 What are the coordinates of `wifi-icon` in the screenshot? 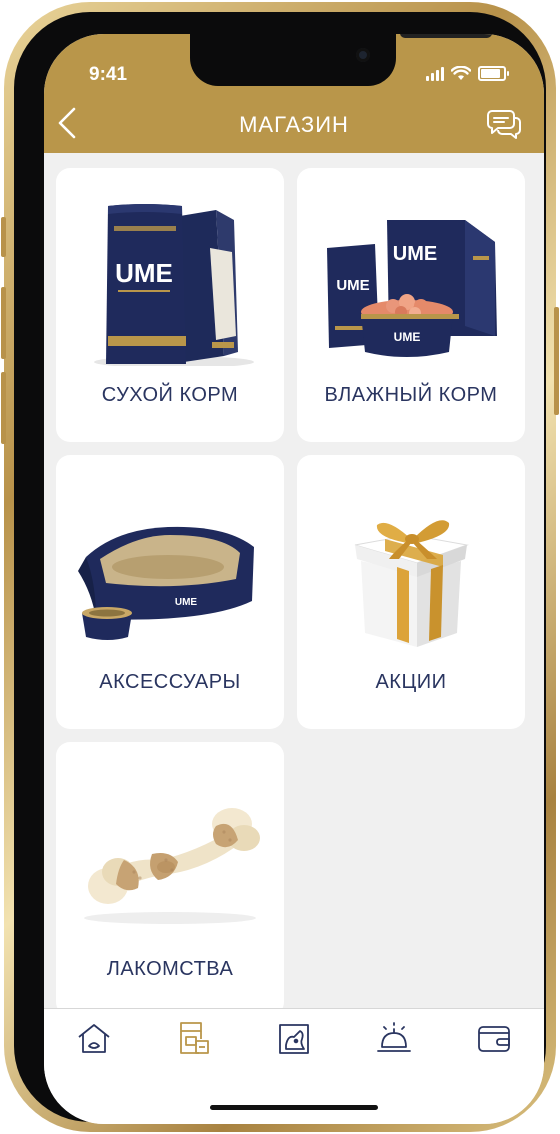 It's located at (461, 73).